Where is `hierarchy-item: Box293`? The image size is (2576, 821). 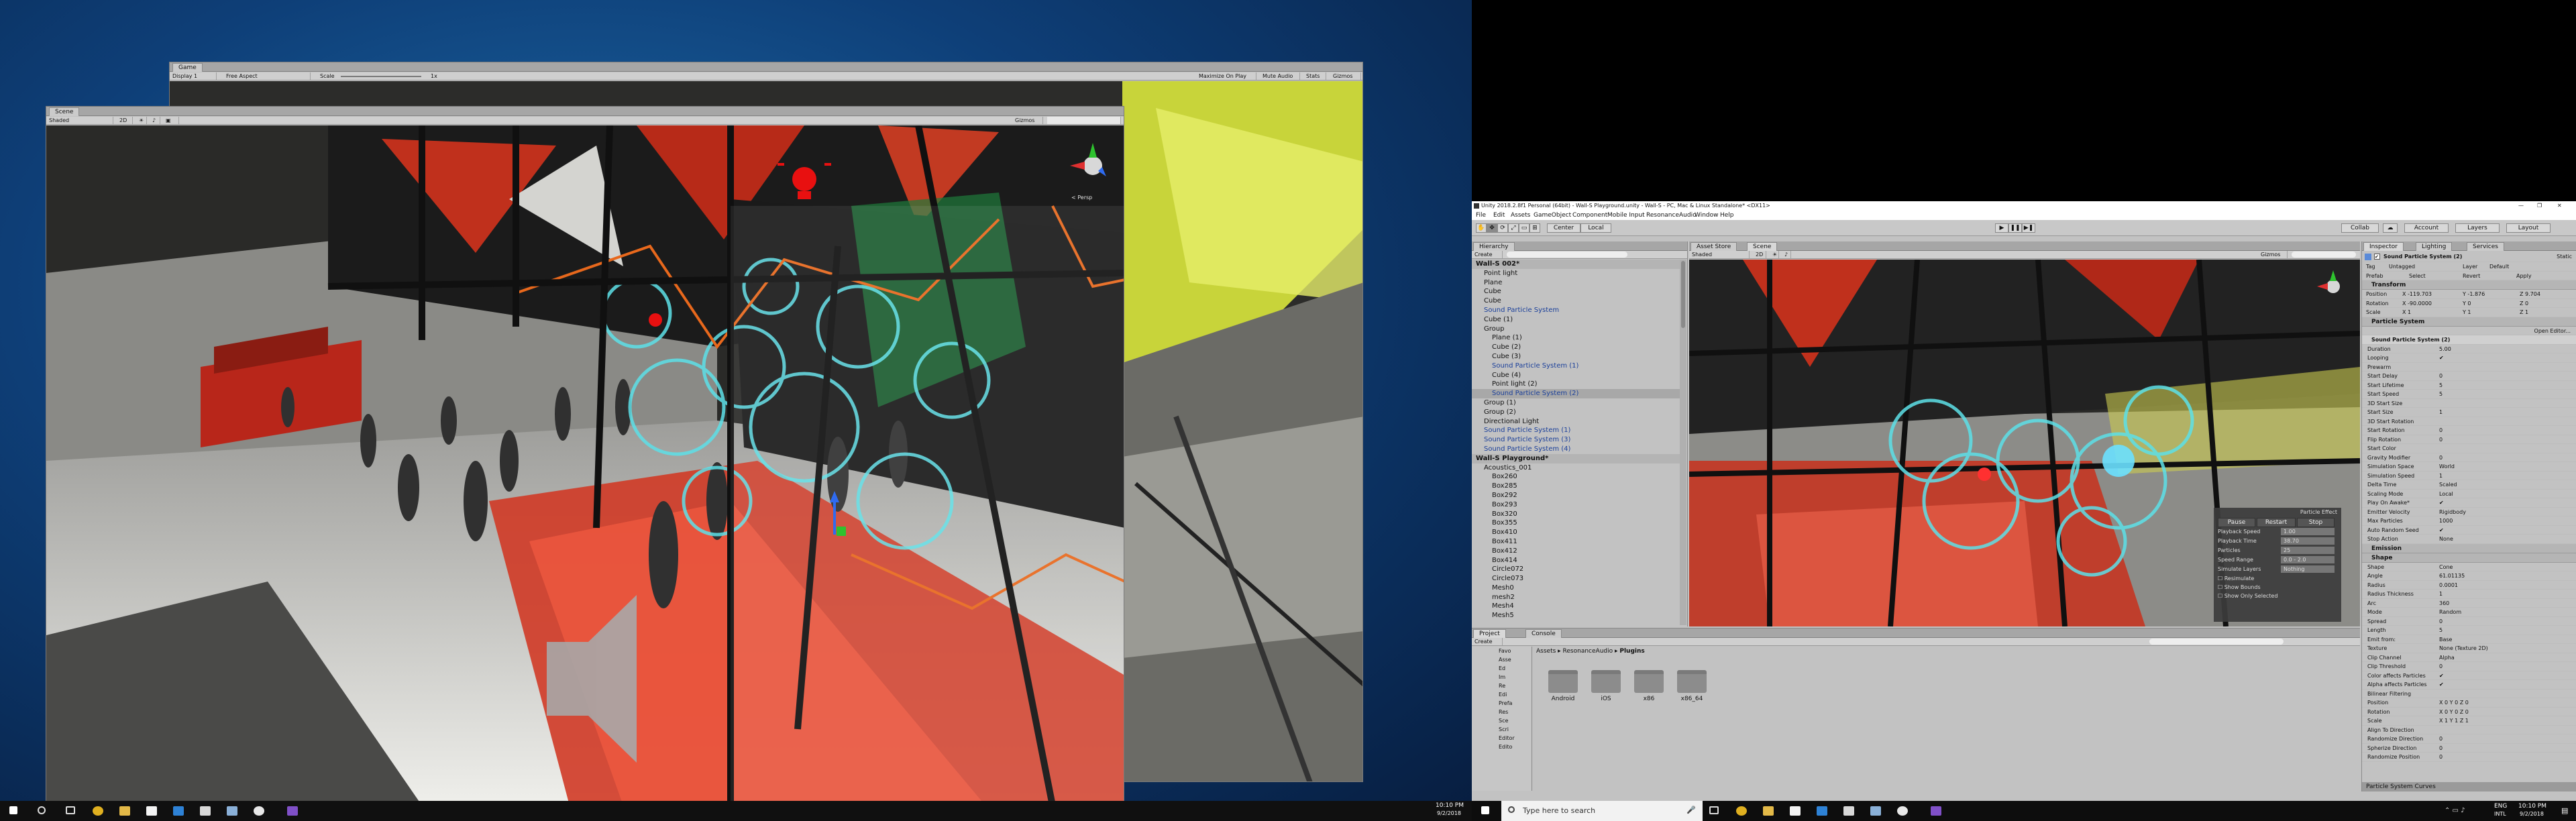 hierarchy-item: Box293 is located at coordinates (1576, 505).